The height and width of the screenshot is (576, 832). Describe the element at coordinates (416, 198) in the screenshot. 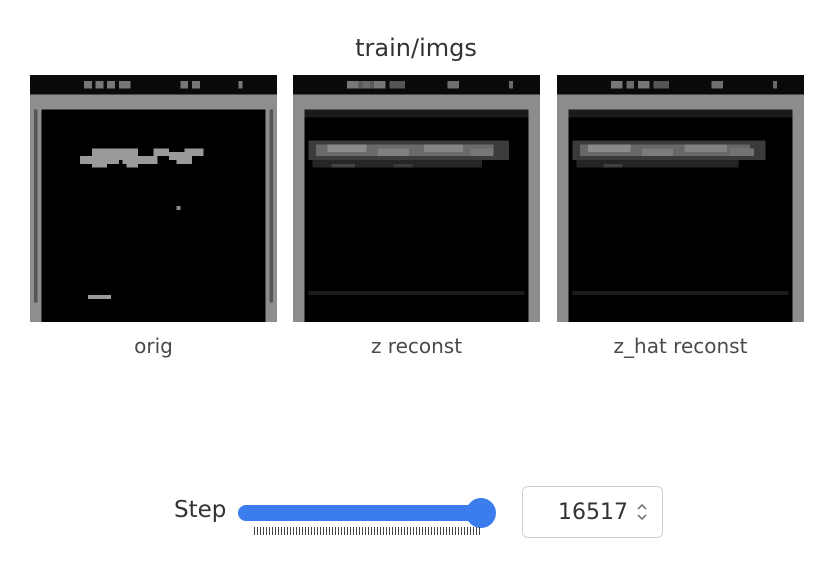

I see `image-z-reconst` at that location.